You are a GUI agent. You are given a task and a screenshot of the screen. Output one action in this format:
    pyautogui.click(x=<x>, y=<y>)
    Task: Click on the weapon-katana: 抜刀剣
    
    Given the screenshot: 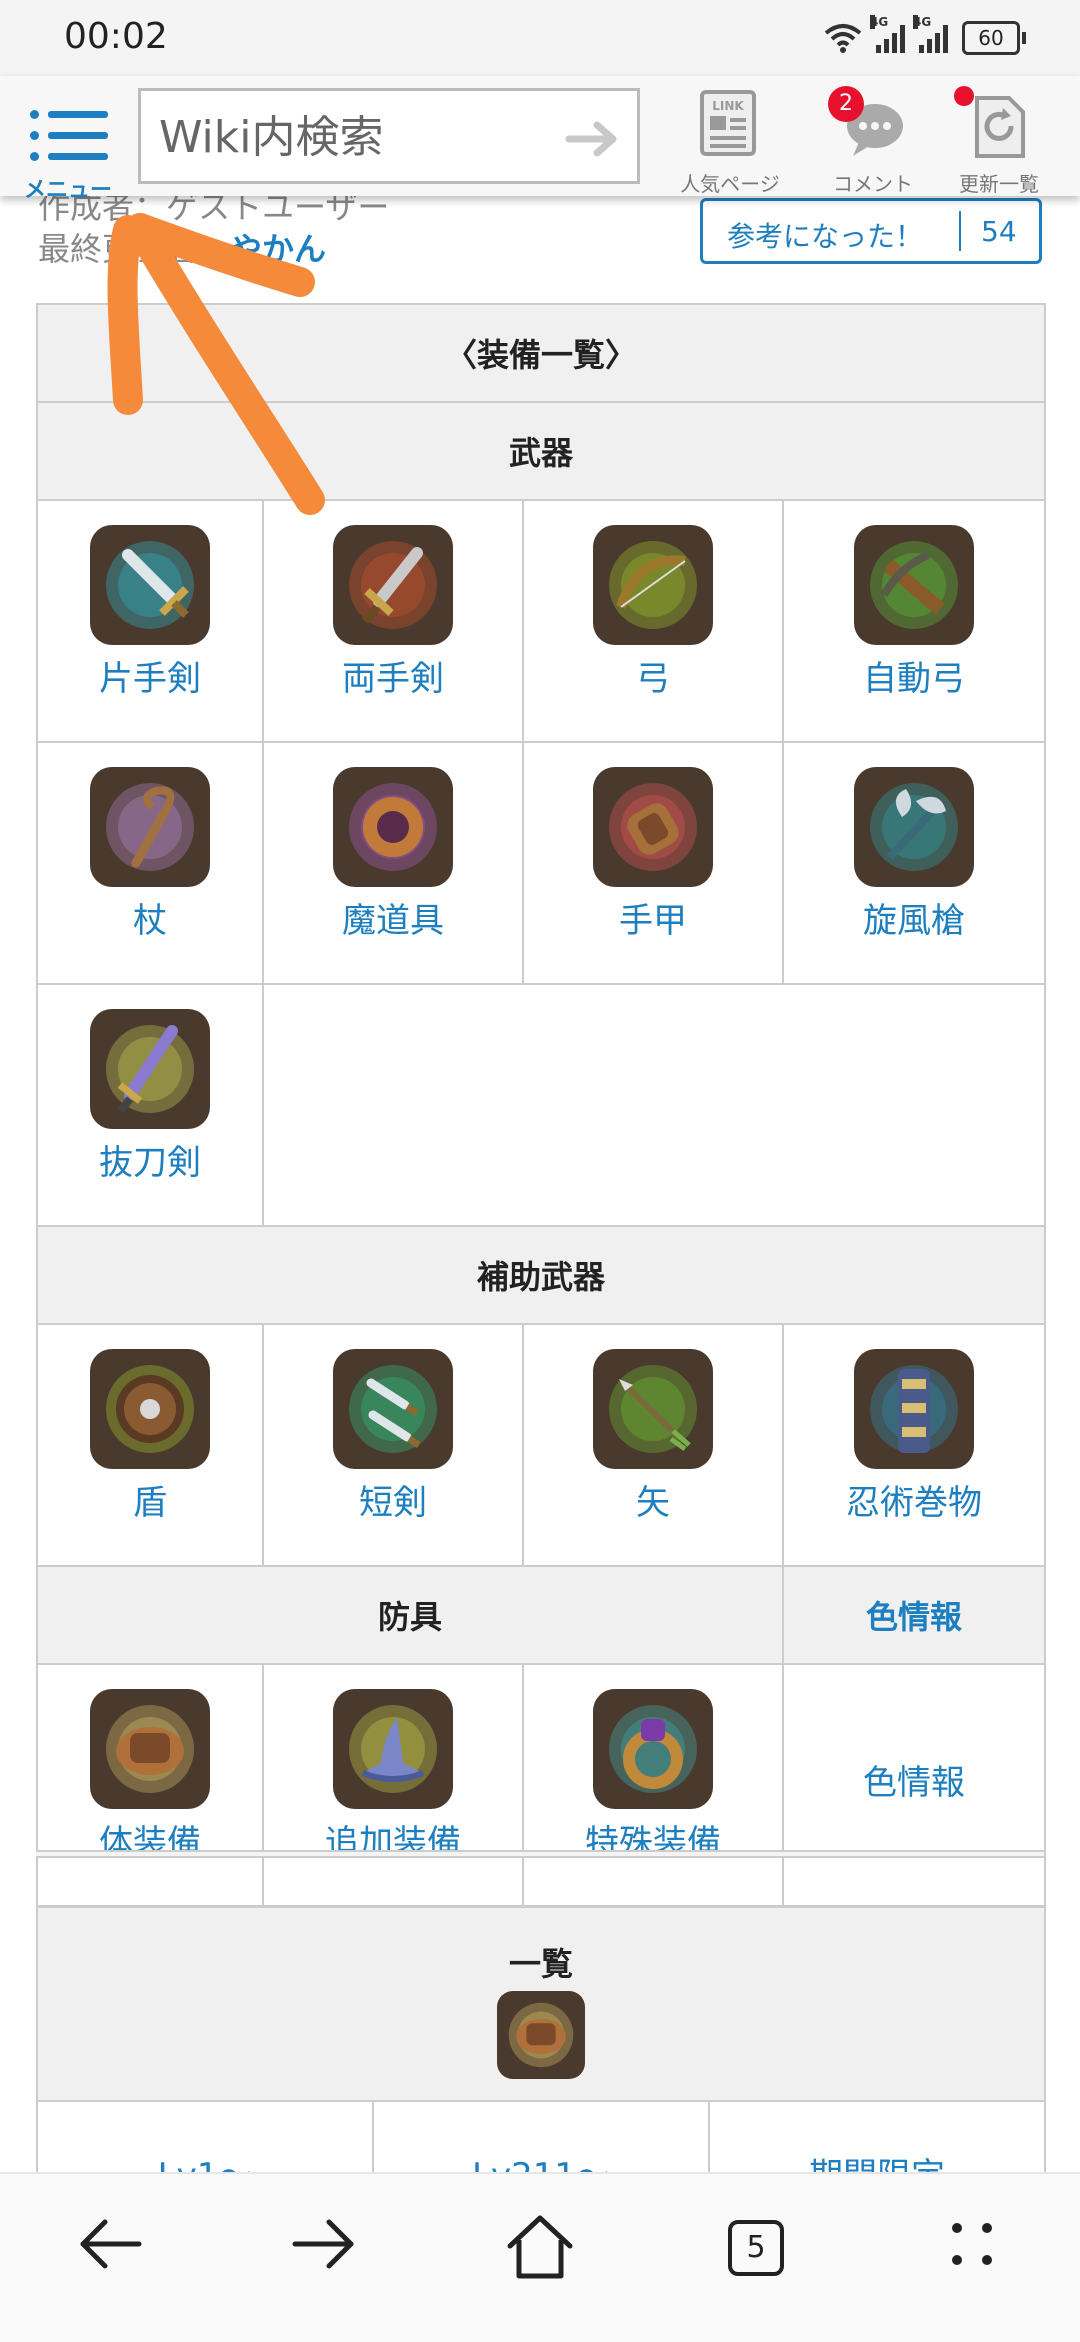 What is the action you would take?
    pyautogui.click(x=150, y=1117)
    